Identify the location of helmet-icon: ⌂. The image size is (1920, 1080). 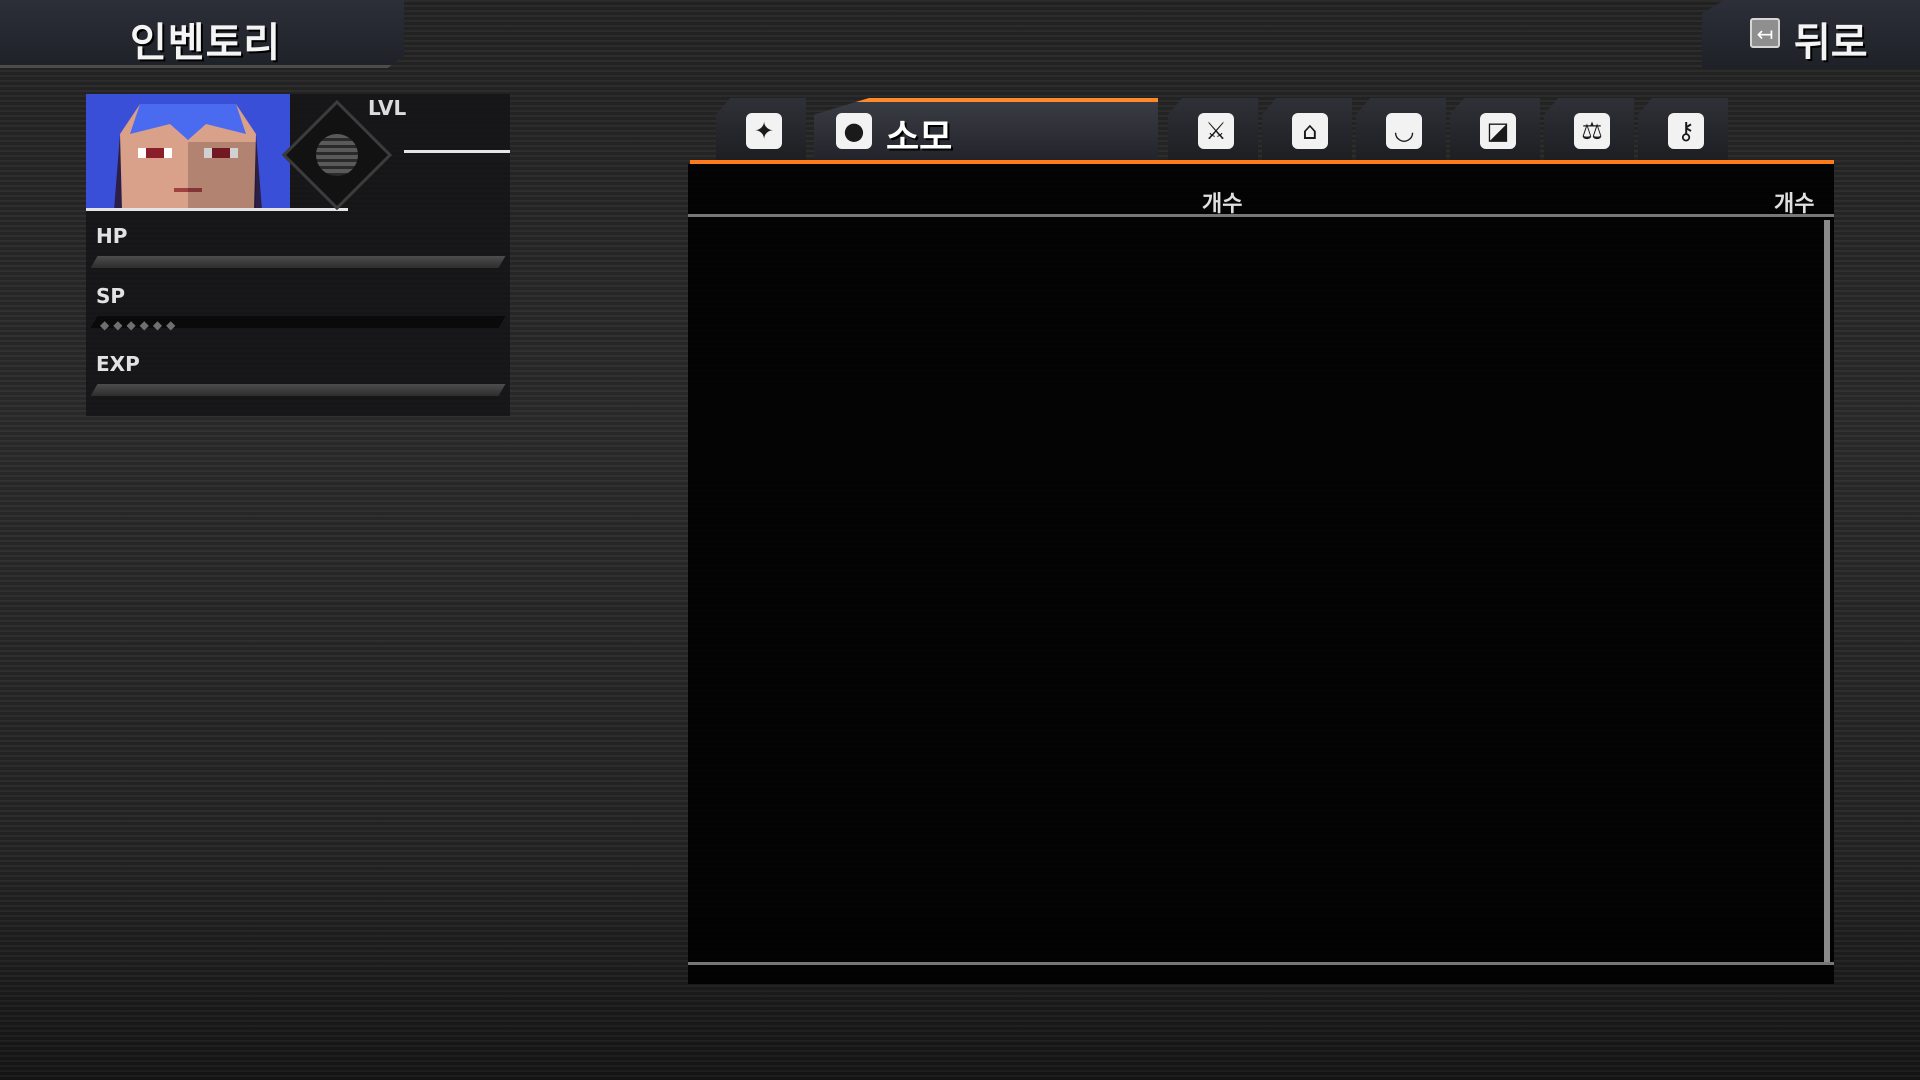
(1310, 131).